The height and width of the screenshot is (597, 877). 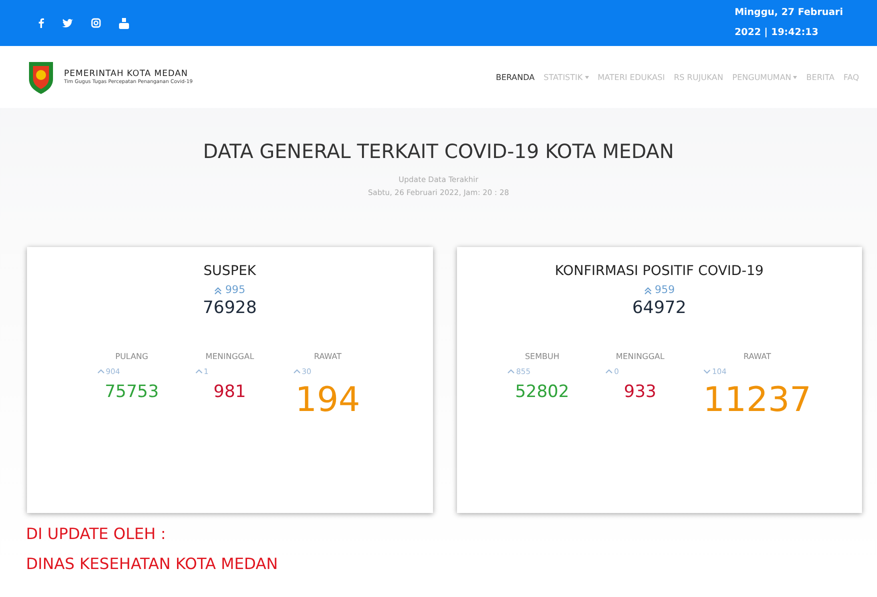 I want to click on twitter-icon, so click(x=67, y=23).